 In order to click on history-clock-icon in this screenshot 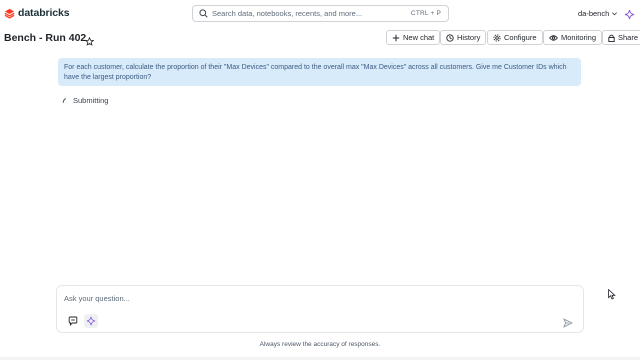, I will do `click(450, 37)`.